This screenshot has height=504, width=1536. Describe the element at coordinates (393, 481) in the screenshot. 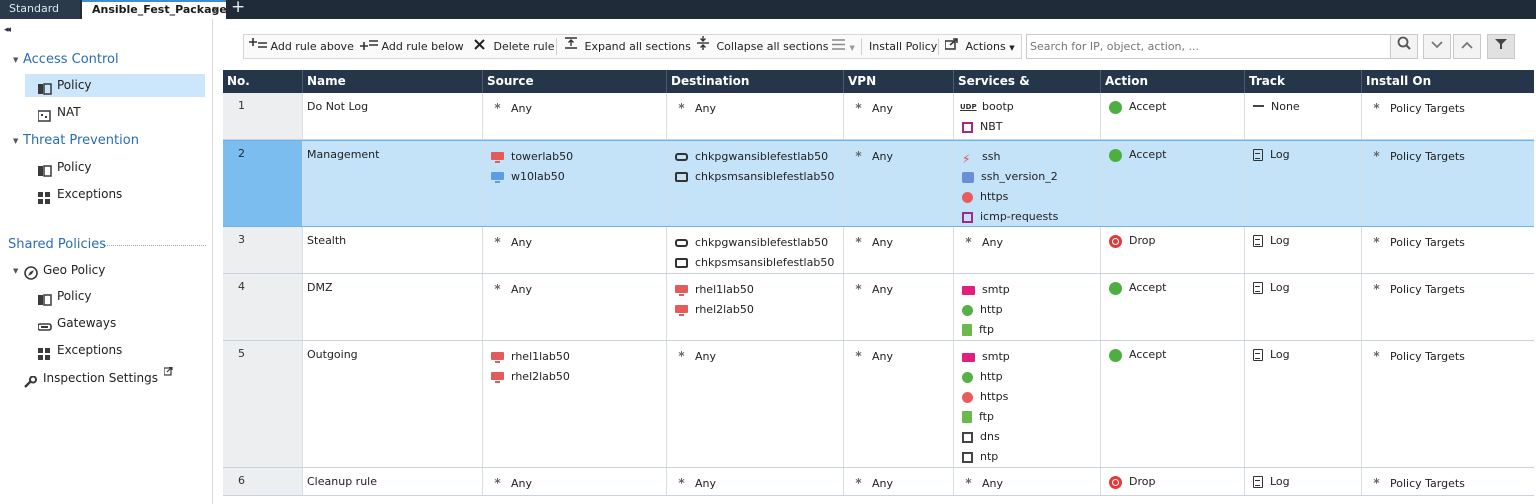

I see `rule-name-cell: Cleanup rule` at that location.